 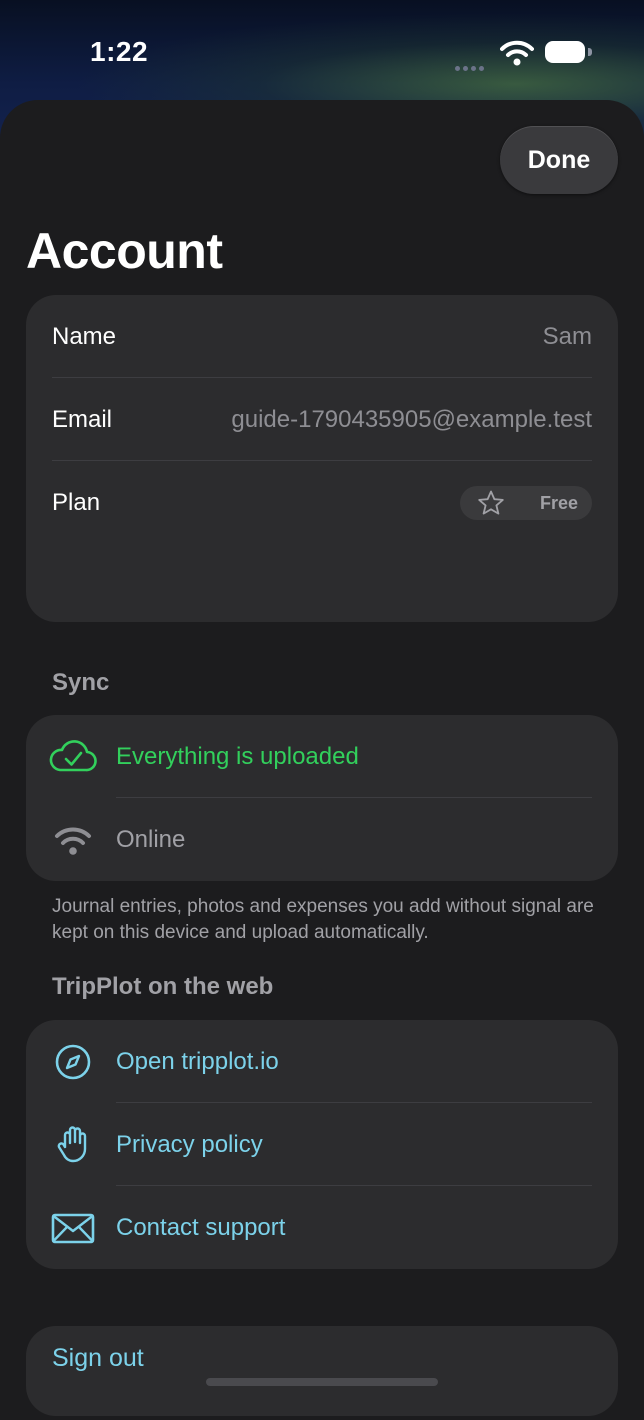 I want to click on name-row: Name Sam, so click(x=322, y=336).